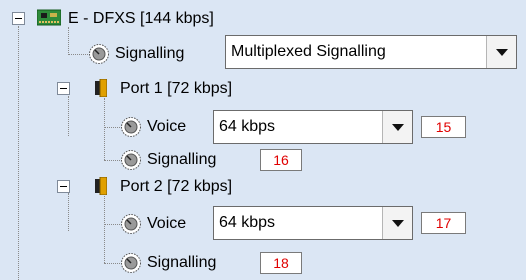 This screenshot has height=280, width=526. Describe the element at coordinates (112, 127) in the screenshot. I see `tree-line-port1-voice` at that location.